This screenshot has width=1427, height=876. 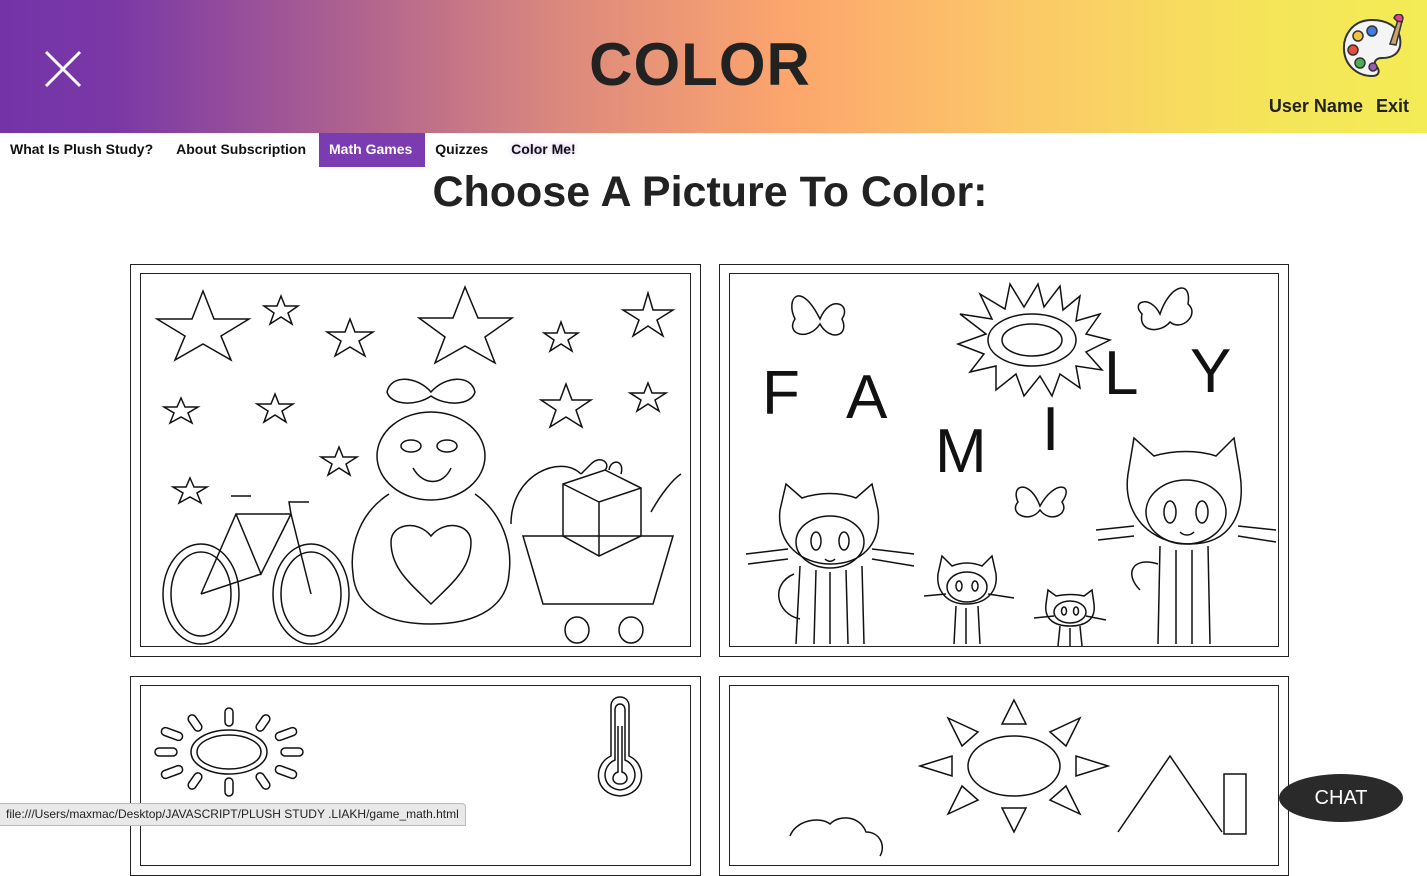 I want to click on bicycle-drawing, so click(x=256, y=570).